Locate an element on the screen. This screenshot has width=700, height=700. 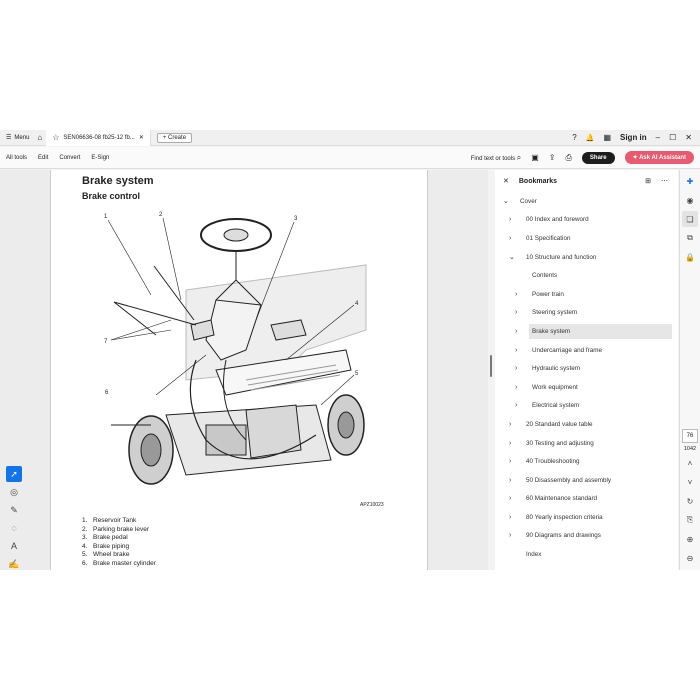
bookmark-item: › Hydraulic system is located at coordinates (586, 368).